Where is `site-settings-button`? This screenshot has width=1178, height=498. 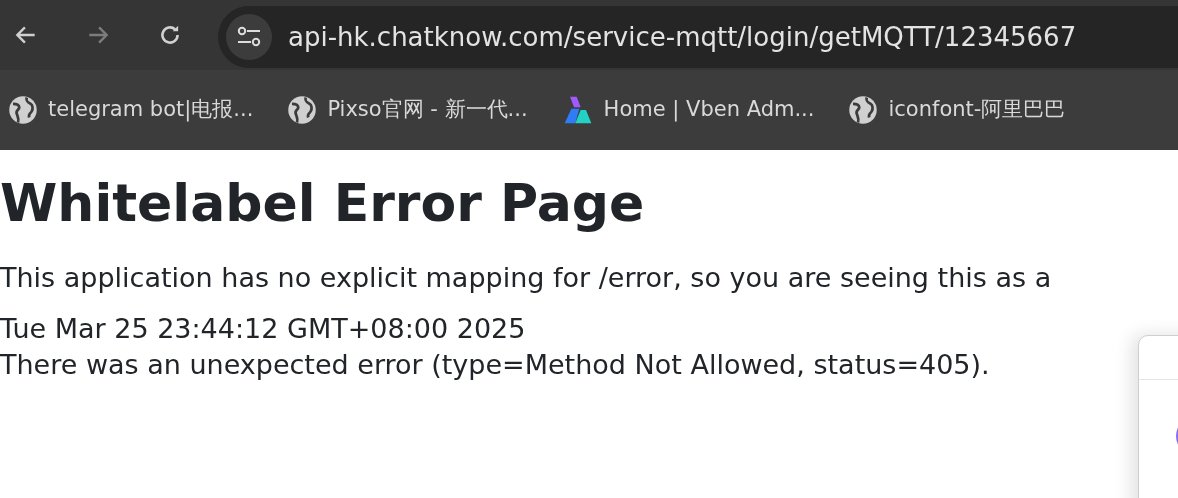
site-settings-button is located at coordinates (249, 37).